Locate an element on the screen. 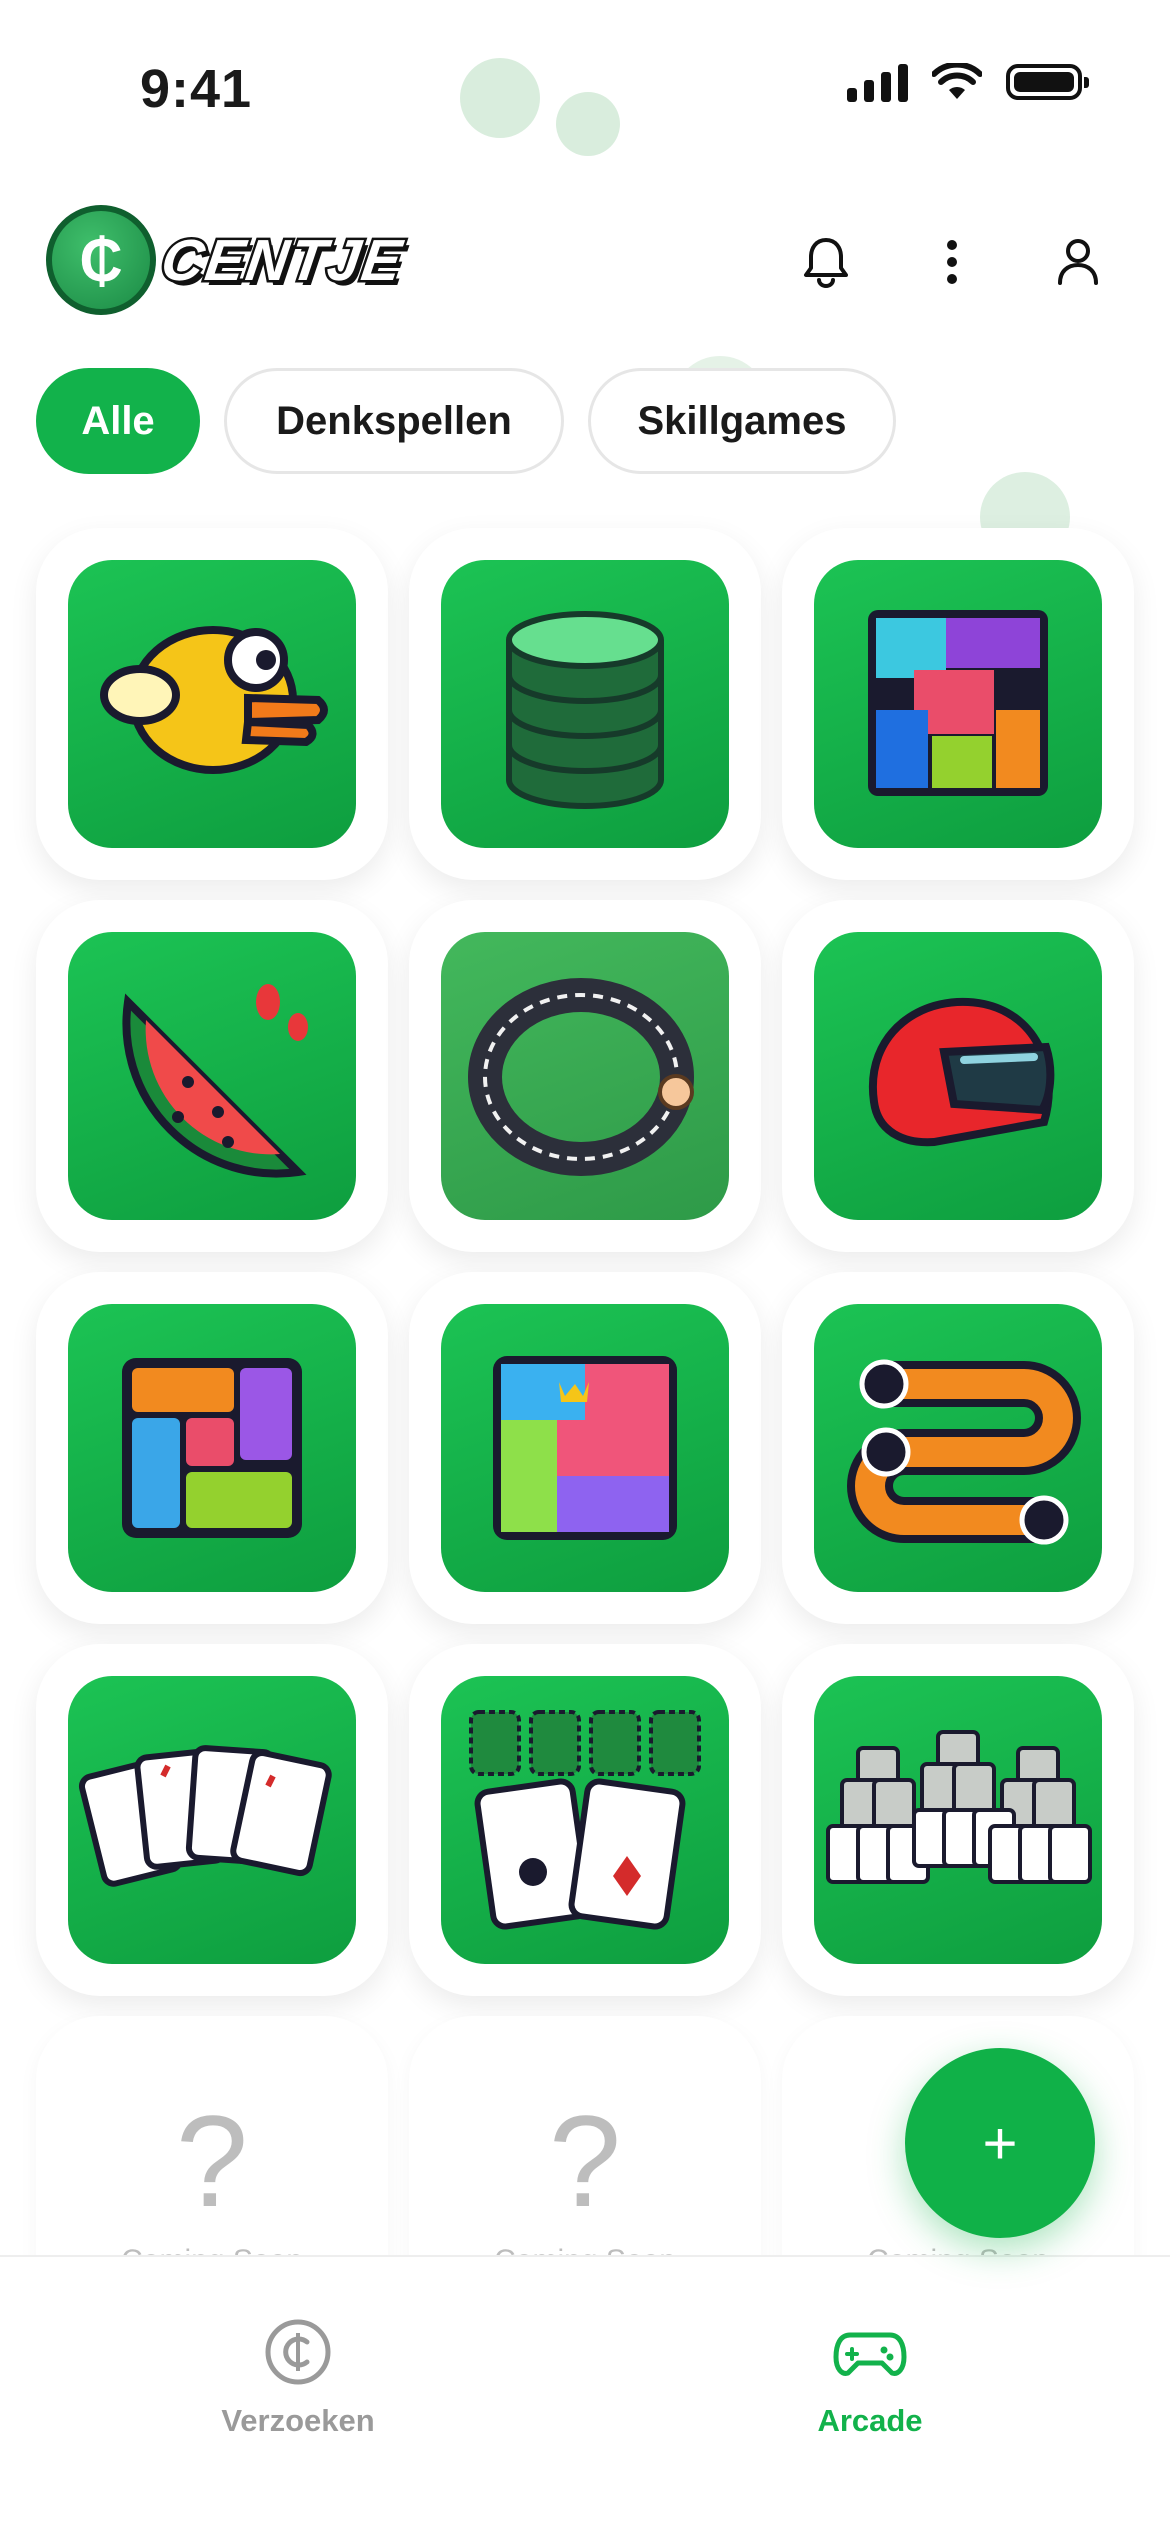 The image size is (1170, 2534). more-options-button is located at coordinates (952, 262).